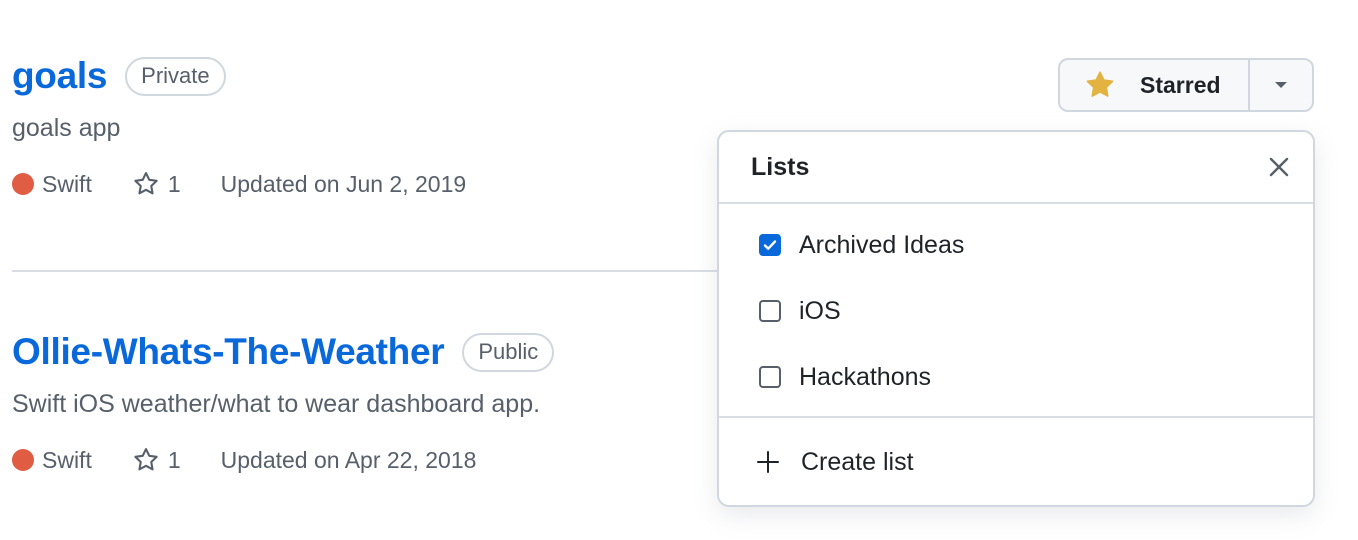 The image size is (1358, 540). I want to click on x-icon, so click(1279, 167).